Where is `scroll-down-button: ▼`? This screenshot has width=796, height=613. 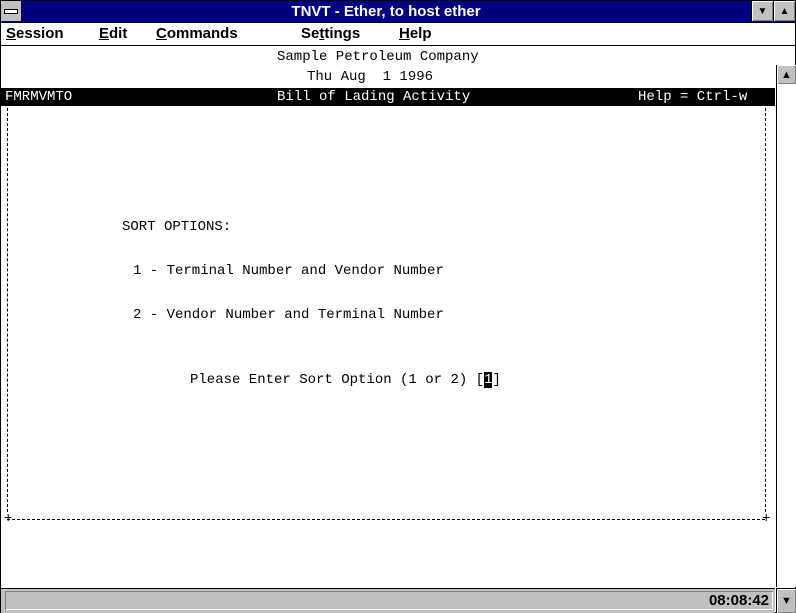 scroll-down-button: ▼ is located at coordinates (786, 600).